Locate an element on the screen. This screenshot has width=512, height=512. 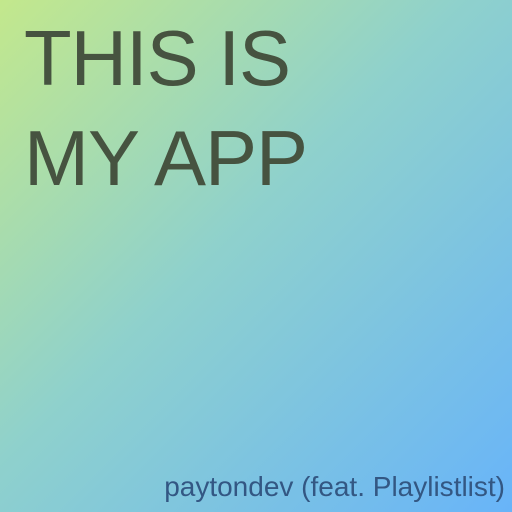
credit-text: paytondev (feat. Playlistlist) is located at coordinates (334, 486).